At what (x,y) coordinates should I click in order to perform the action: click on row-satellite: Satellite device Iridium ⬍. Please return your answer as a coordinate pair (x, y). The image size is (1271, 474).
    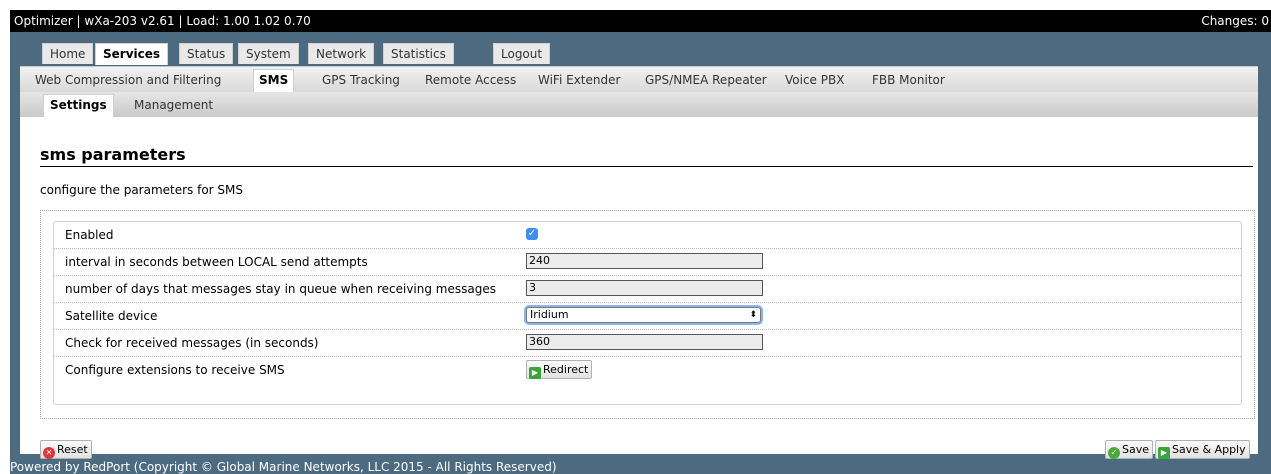
    Looking at the image, I should click on (647, 316).